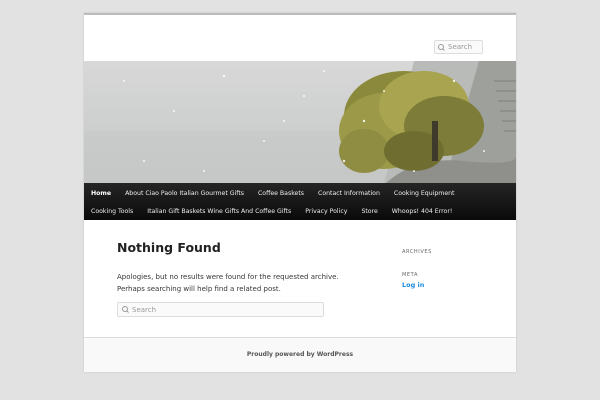  I want to click on footer-credit-link: Proudly powered by WordPress, so click(300, 354).